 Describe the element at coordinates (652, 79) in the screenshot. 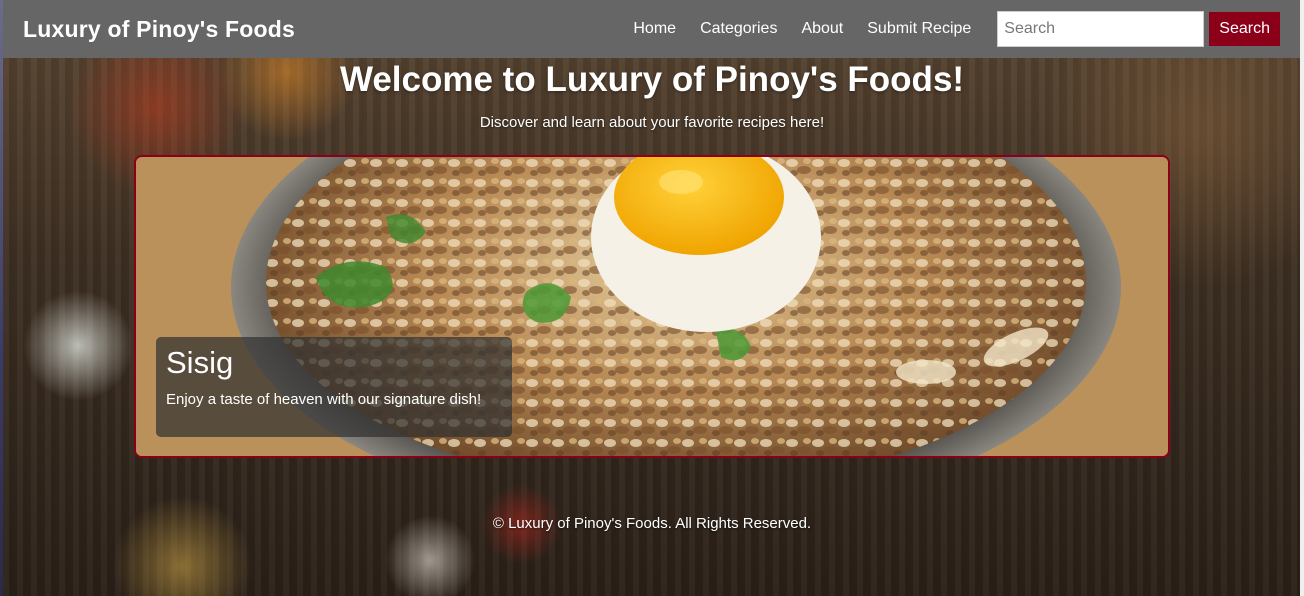

I see `hero-title: Welcome to Luxury of Pinoy's Foods!` at that location.